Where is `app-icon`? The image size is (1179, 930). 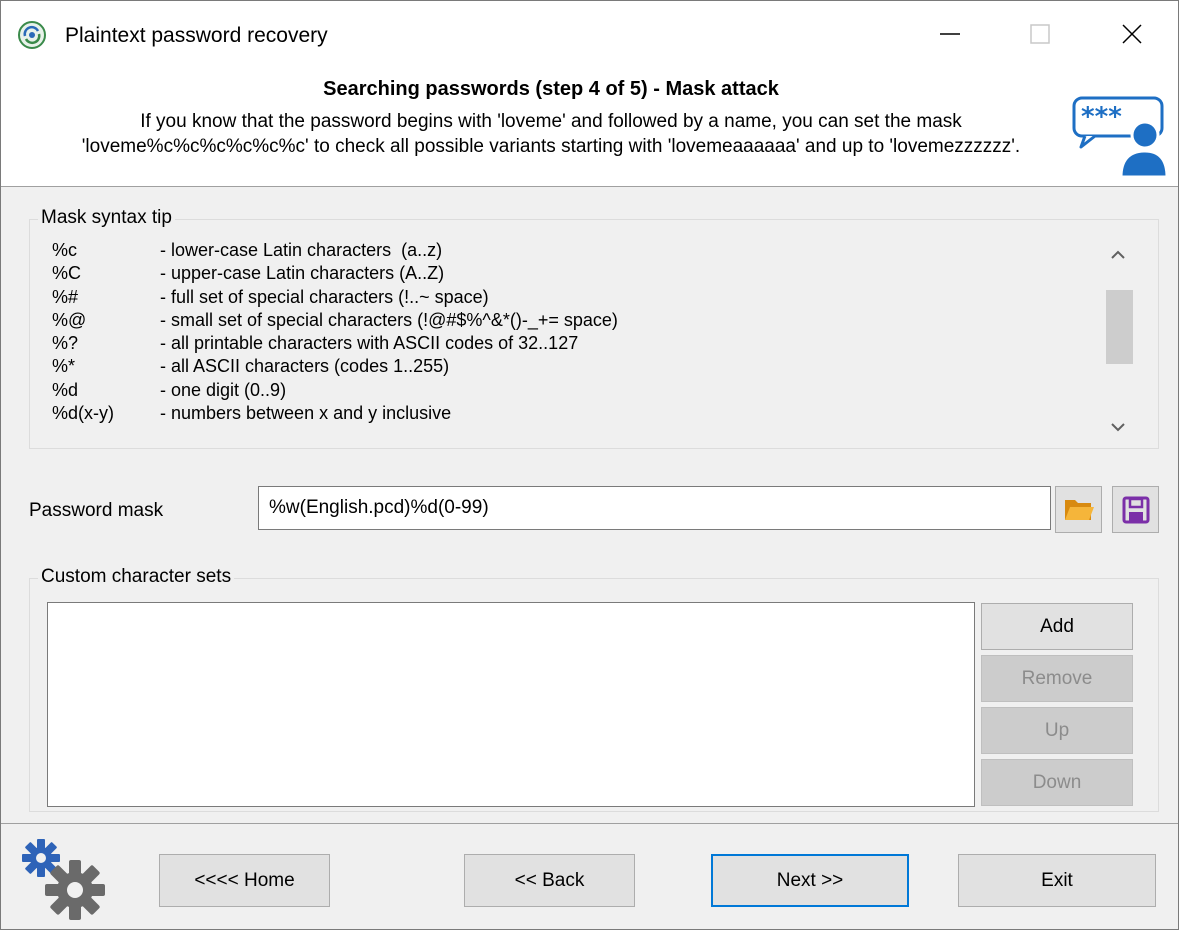
app-icon is located at coordinates (32, 35).